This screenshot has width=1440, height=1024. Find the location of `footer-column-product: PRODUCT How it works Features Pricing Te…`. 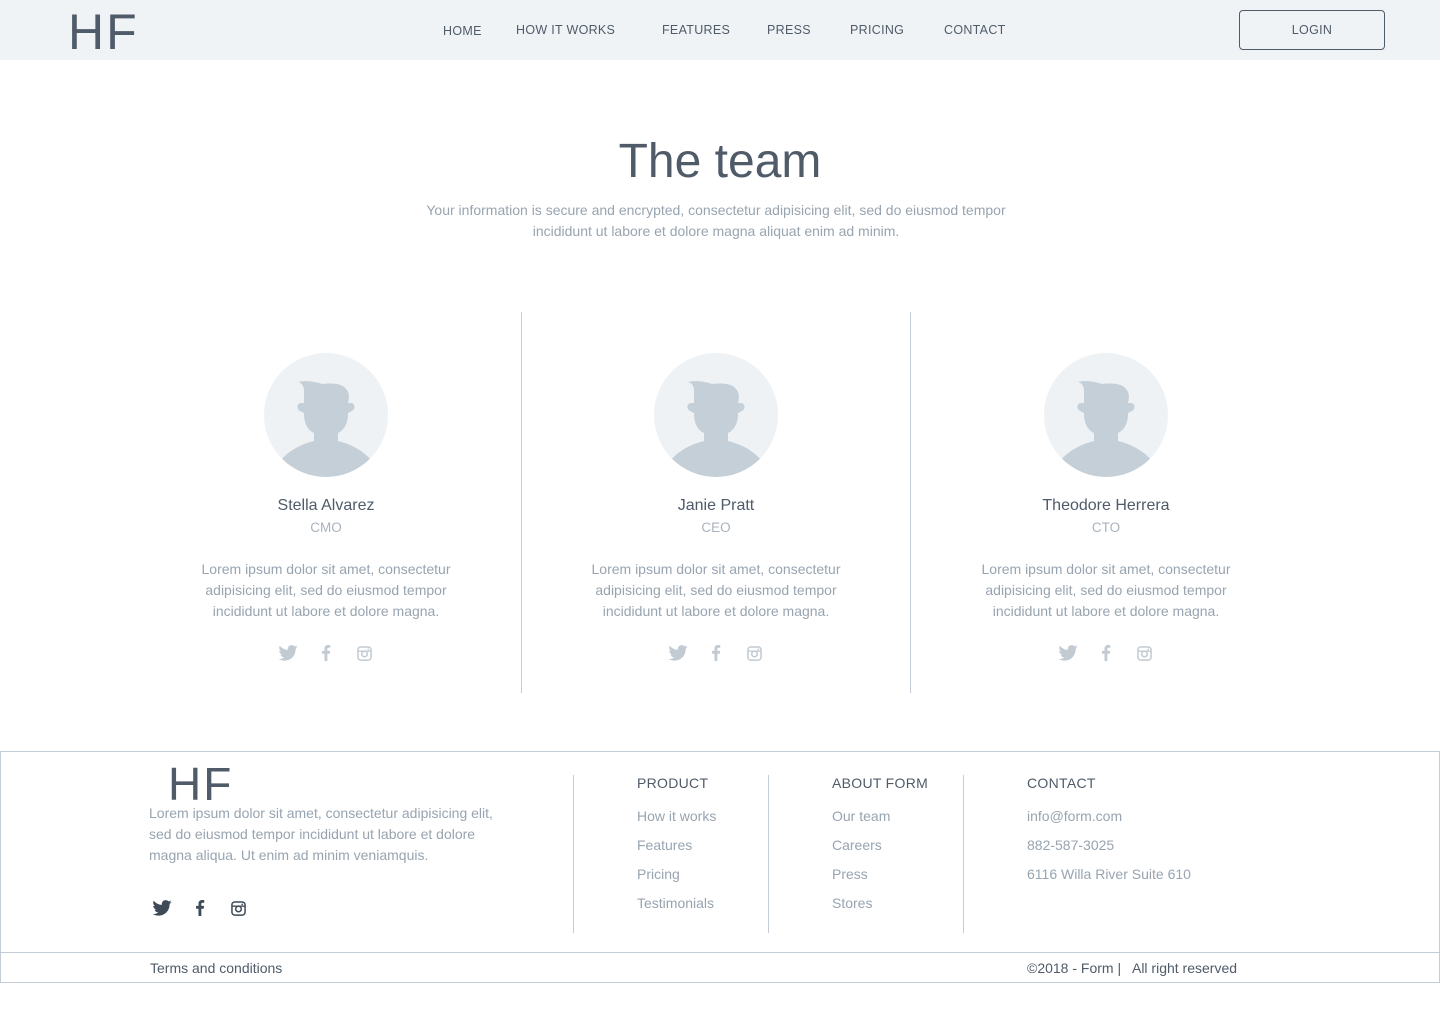

footer-column-product: PRODUCT How it works Features Pricing Te… is located at coordinates (676, 843).